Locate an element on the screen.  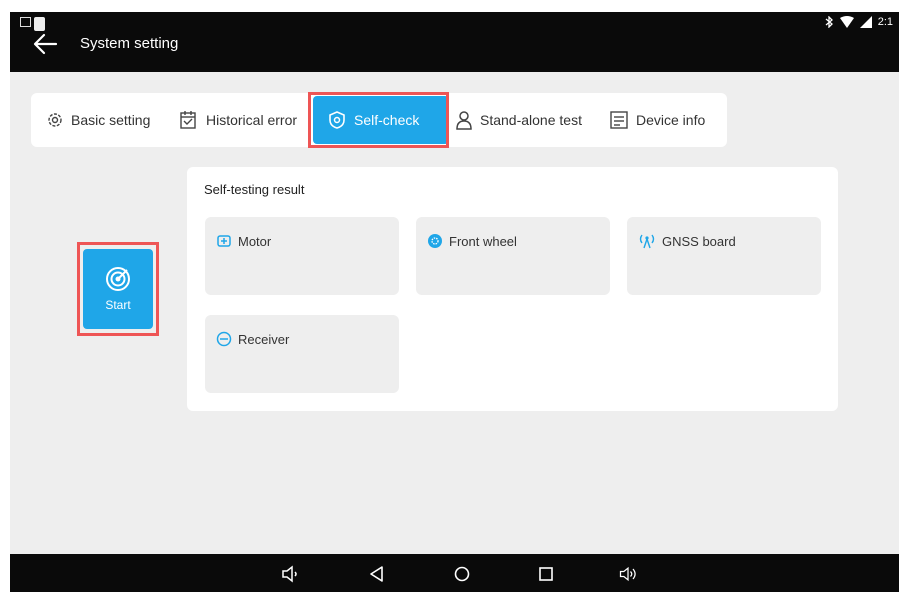
card-label: Motor is located at coordinates (255, 241).